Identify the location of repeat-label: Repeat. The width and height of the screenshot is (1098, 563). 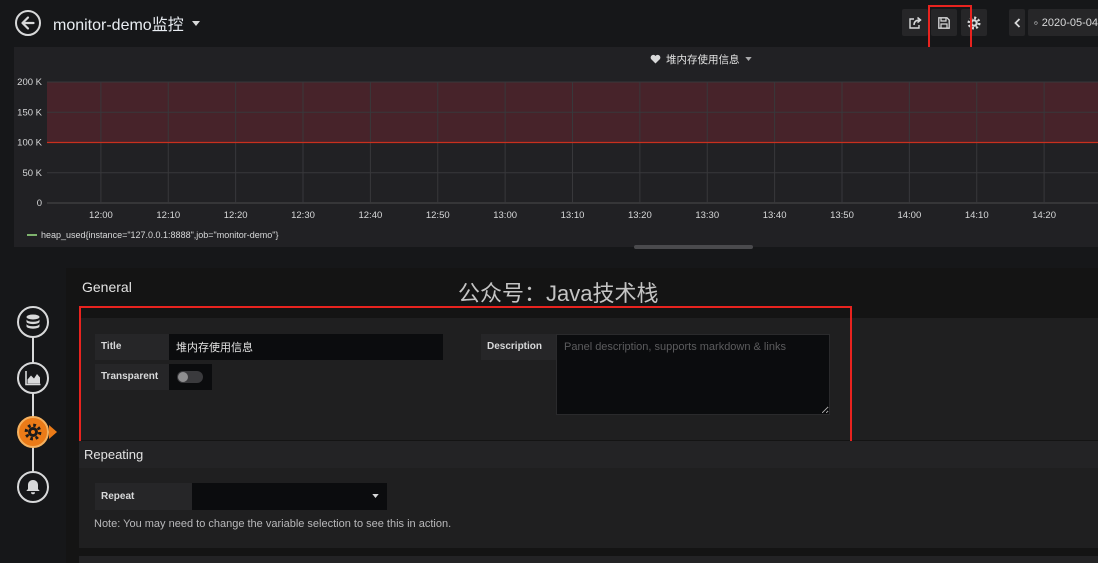
(143, 496).